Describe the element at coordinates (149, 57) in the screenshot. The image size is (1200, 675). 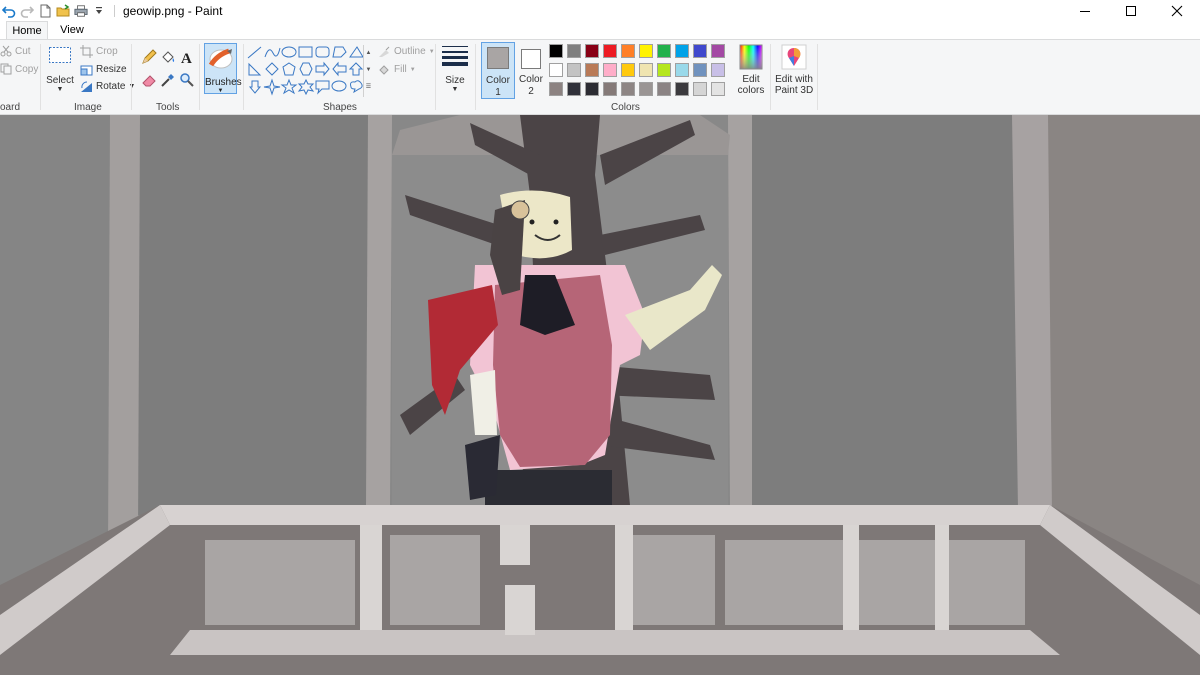
I see `pencil-icon` at that location.